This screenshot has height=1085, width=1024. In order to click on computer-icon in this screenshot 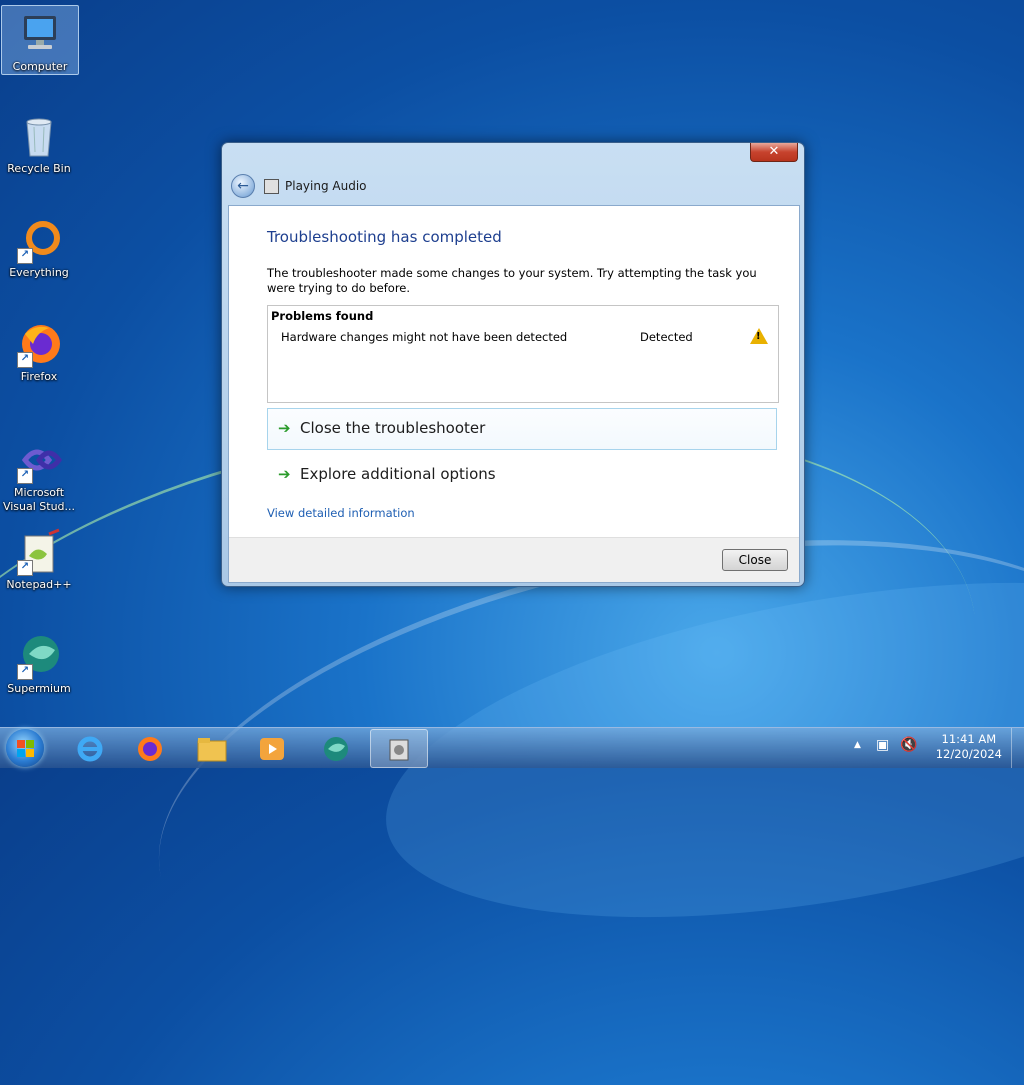, I will do `click(40, 34)`.